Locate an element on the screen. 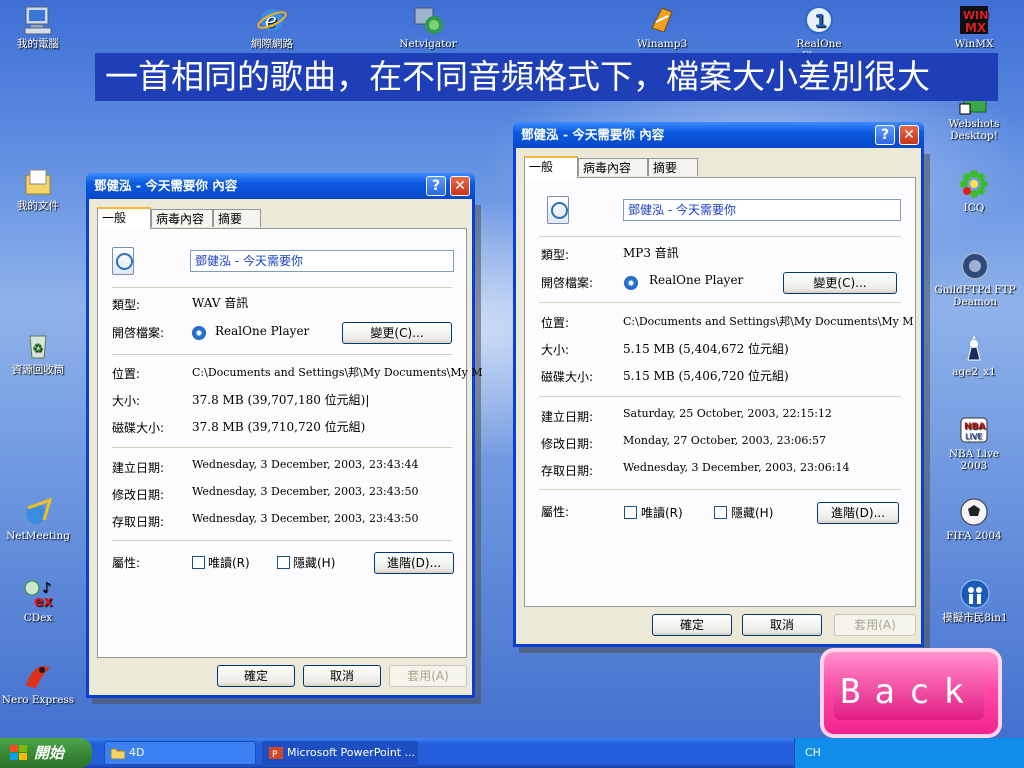  powerpoint-icon: P is located at coordinates (276, 753).